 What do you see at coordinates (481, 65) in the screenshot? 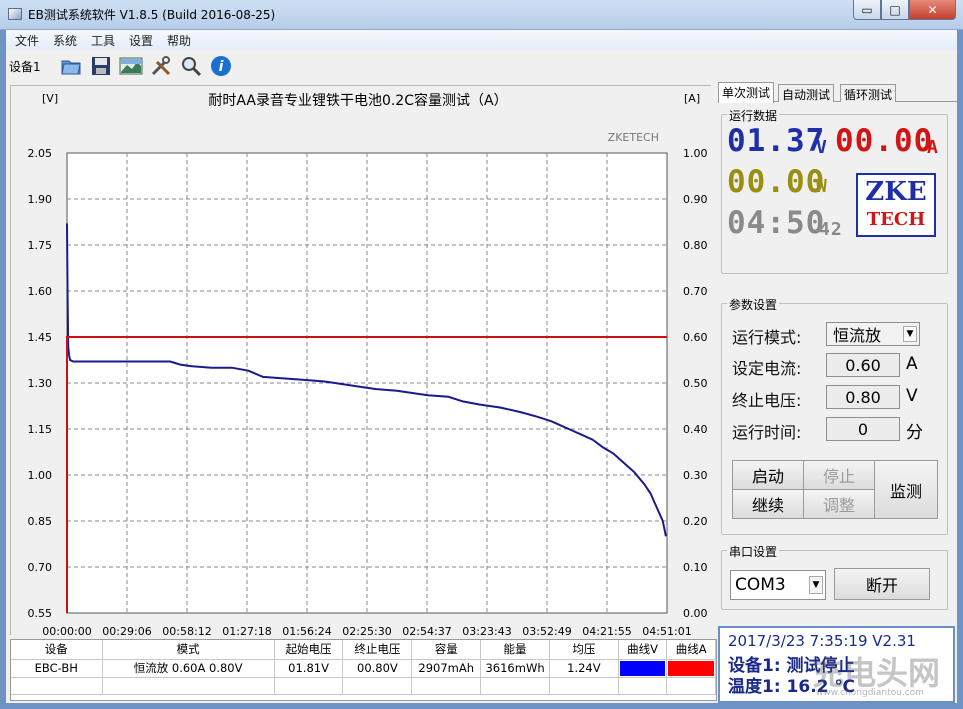
I see `toolbar: 设备1 i` at bounding box center [481, 65].